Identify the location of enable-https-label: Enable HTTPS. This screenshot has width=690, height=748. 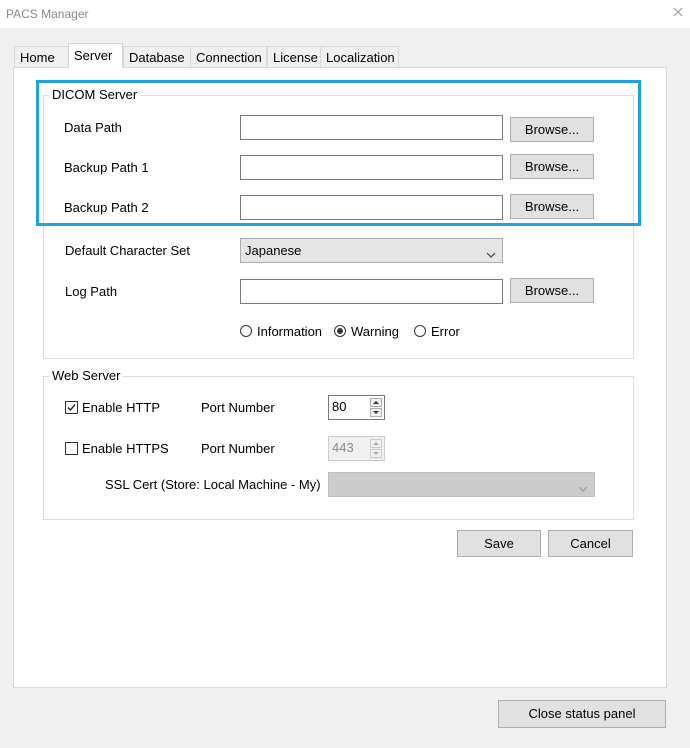
(125, 448).